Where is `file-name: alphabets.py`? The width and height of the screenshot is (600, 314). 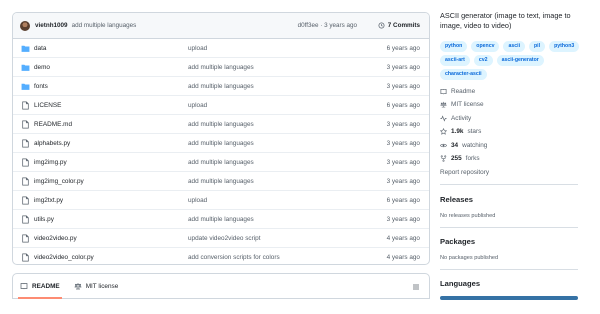
file-name: alphabets.py is located at coordinates (52, 143).